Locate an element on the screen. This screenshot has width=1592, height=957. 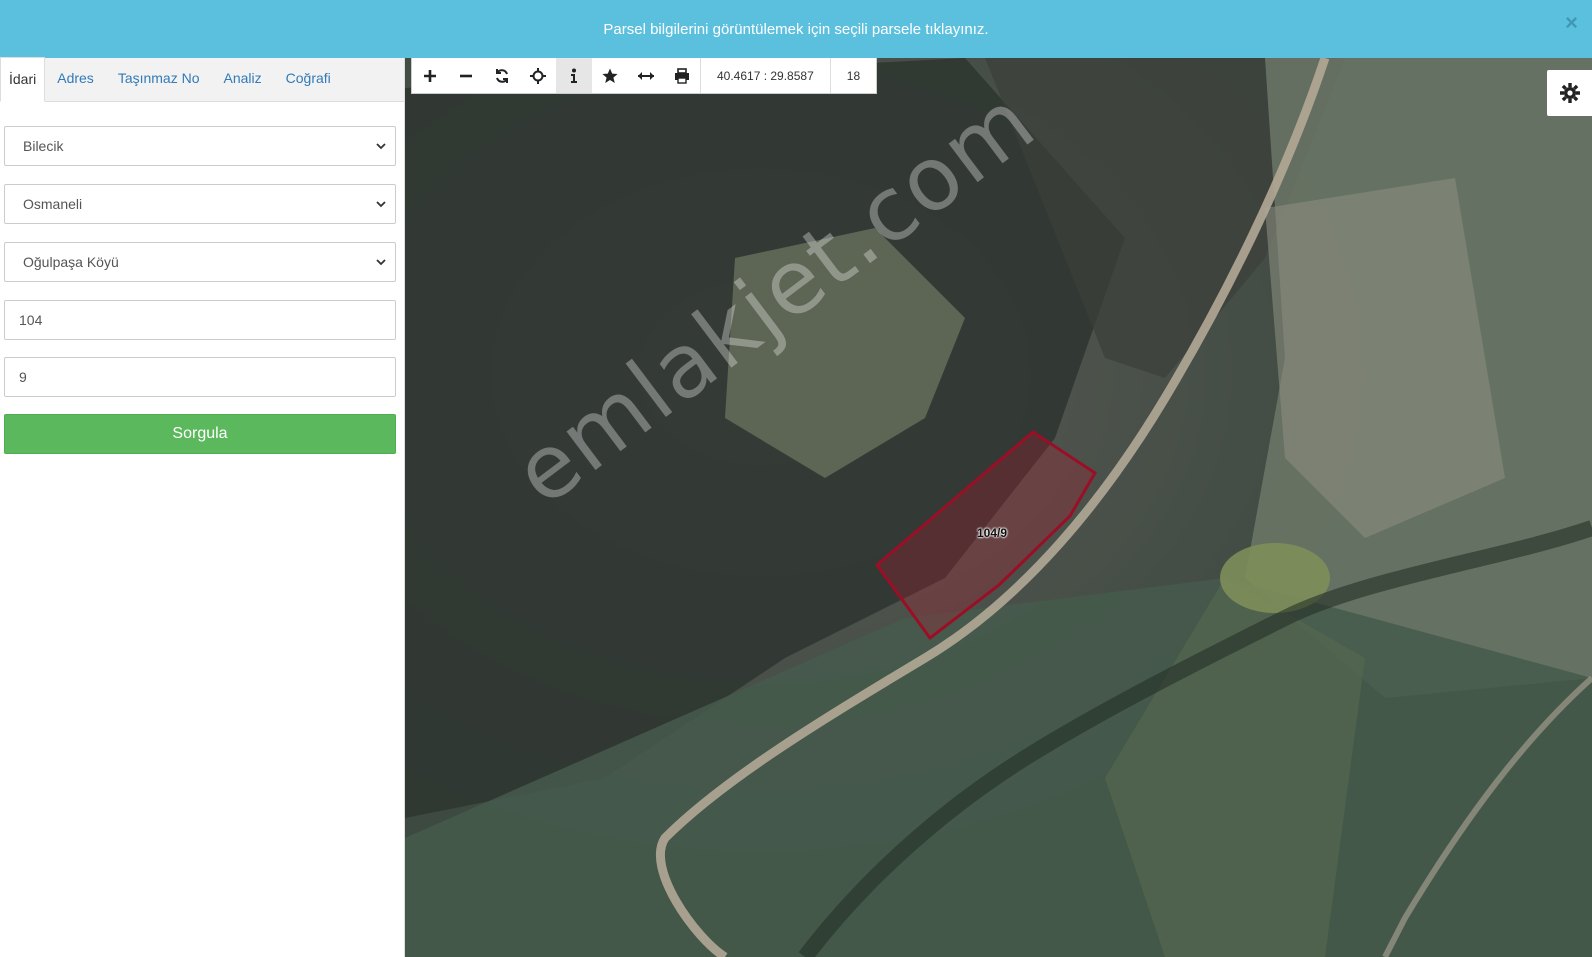
map-toolbar: 40.4617 : 29.8587 18 is located at coordinates (644, 76).